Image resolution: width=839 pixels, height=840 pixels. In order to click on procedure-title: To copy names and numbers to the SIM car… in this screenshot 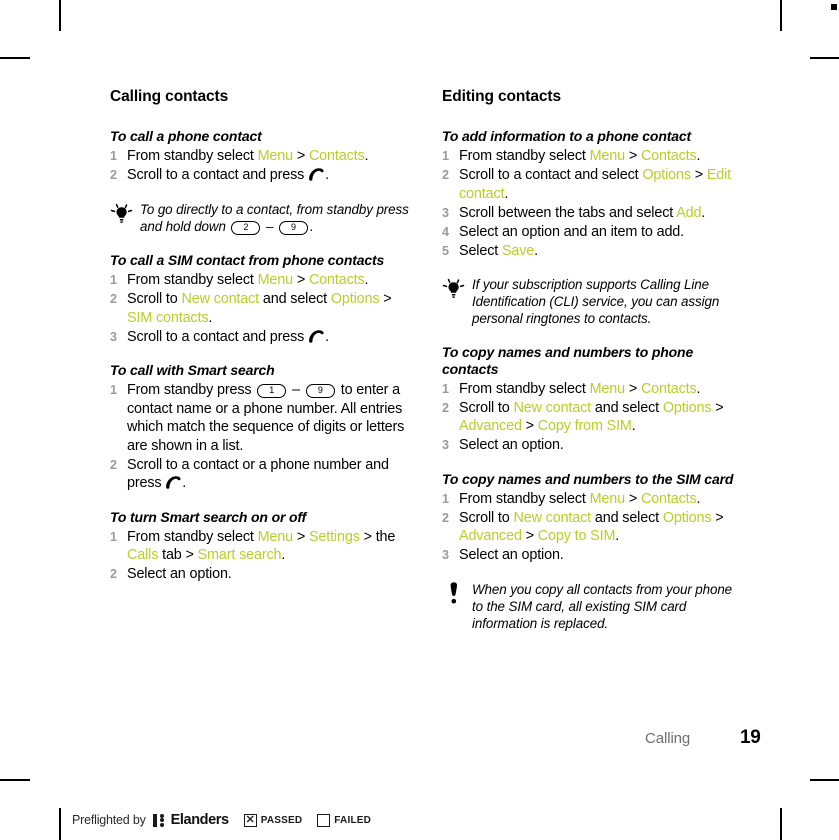, I will do `click(588, 478)`.